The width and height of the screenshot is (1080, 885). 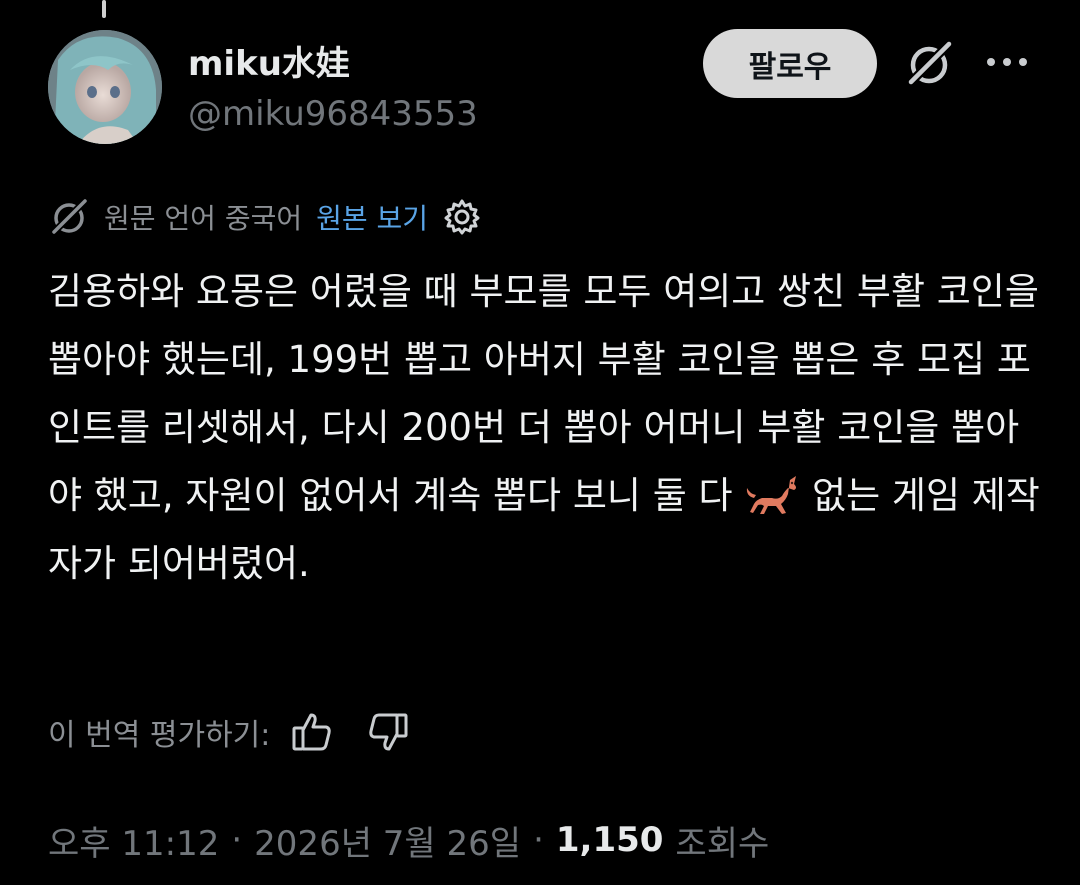 I want to click on rate-translation-label: 이 번역 평가하기:, so click(x=159, y=735).